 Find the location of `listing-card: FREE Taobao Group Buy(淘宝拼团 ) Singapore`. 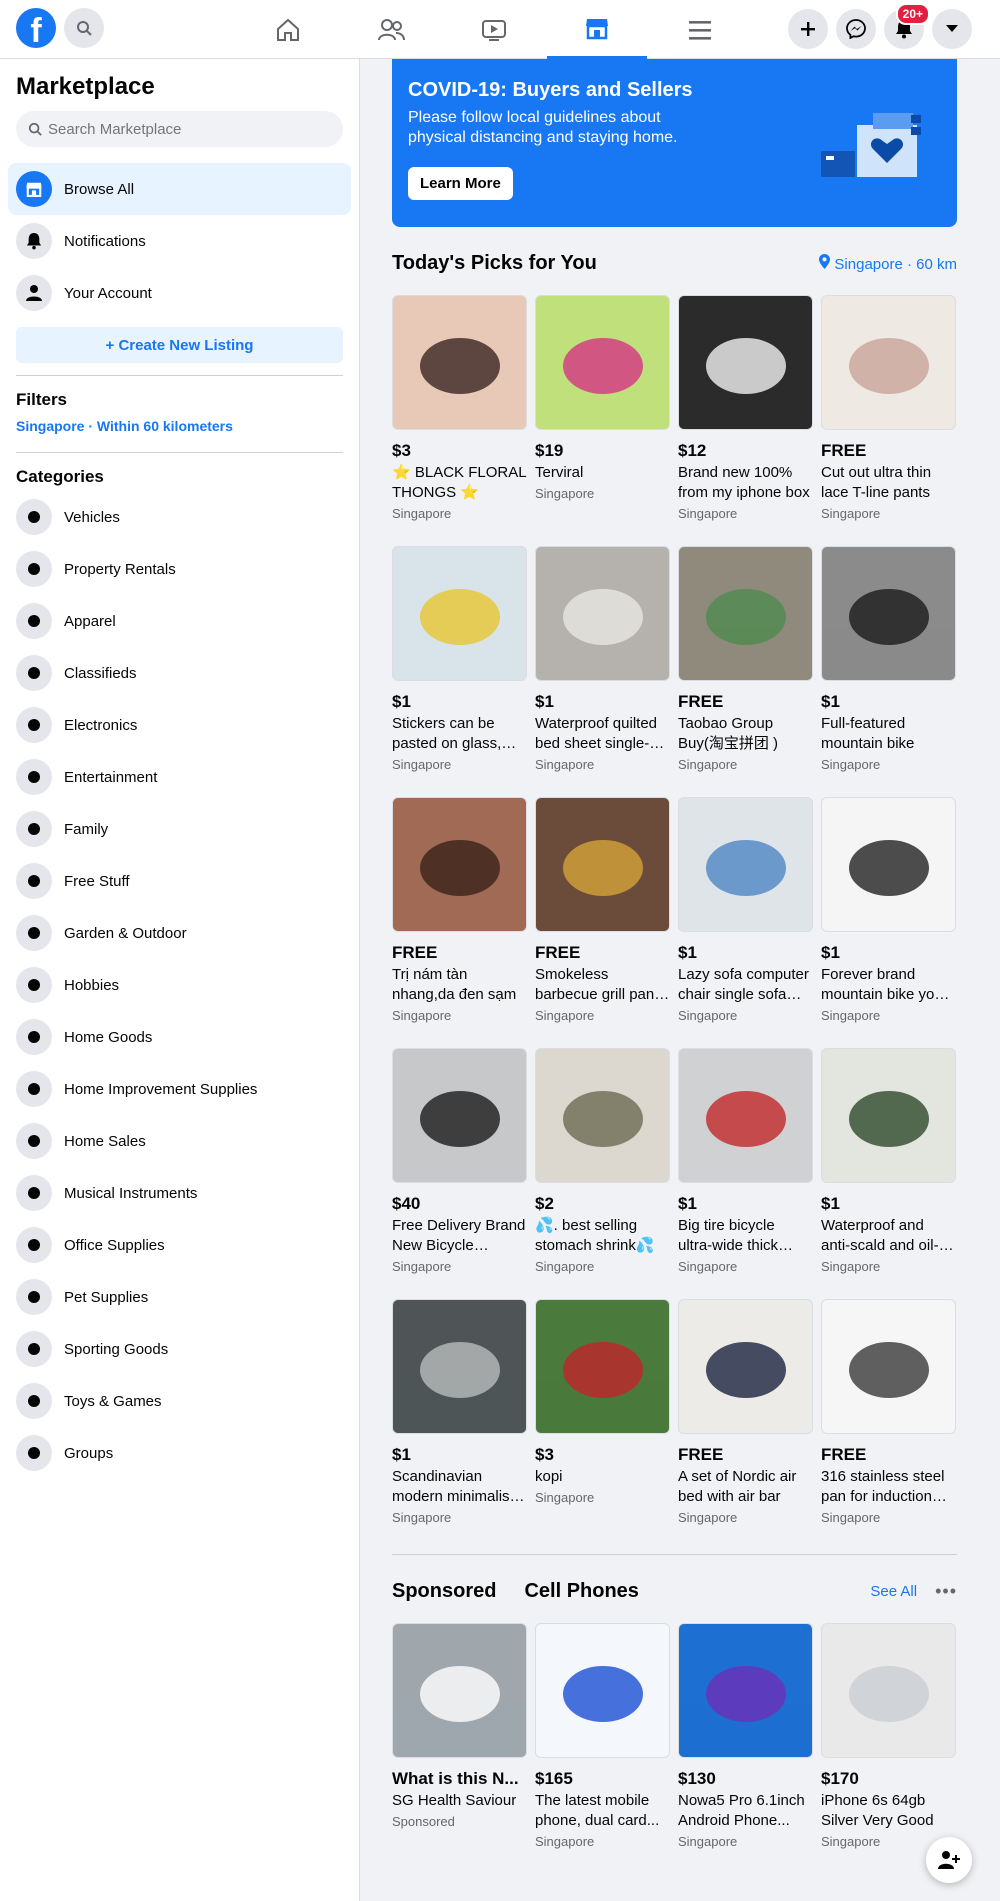

listing-card: FREE Taobao Group Buy(淘宝拼团 ) Singapore is located at coordinates (745, 671).